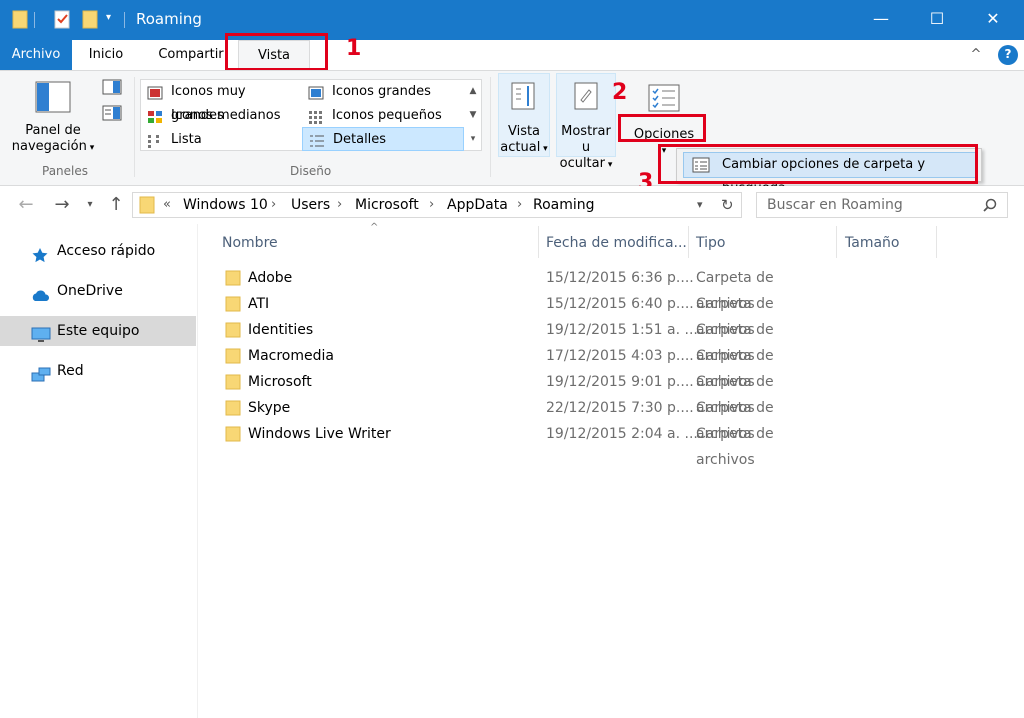  What do you see at coordinates (586, 122) in the screenshot?
I see `show-hide-button: Mostrar u ocultar ▾` at bounding box center [586, 122].